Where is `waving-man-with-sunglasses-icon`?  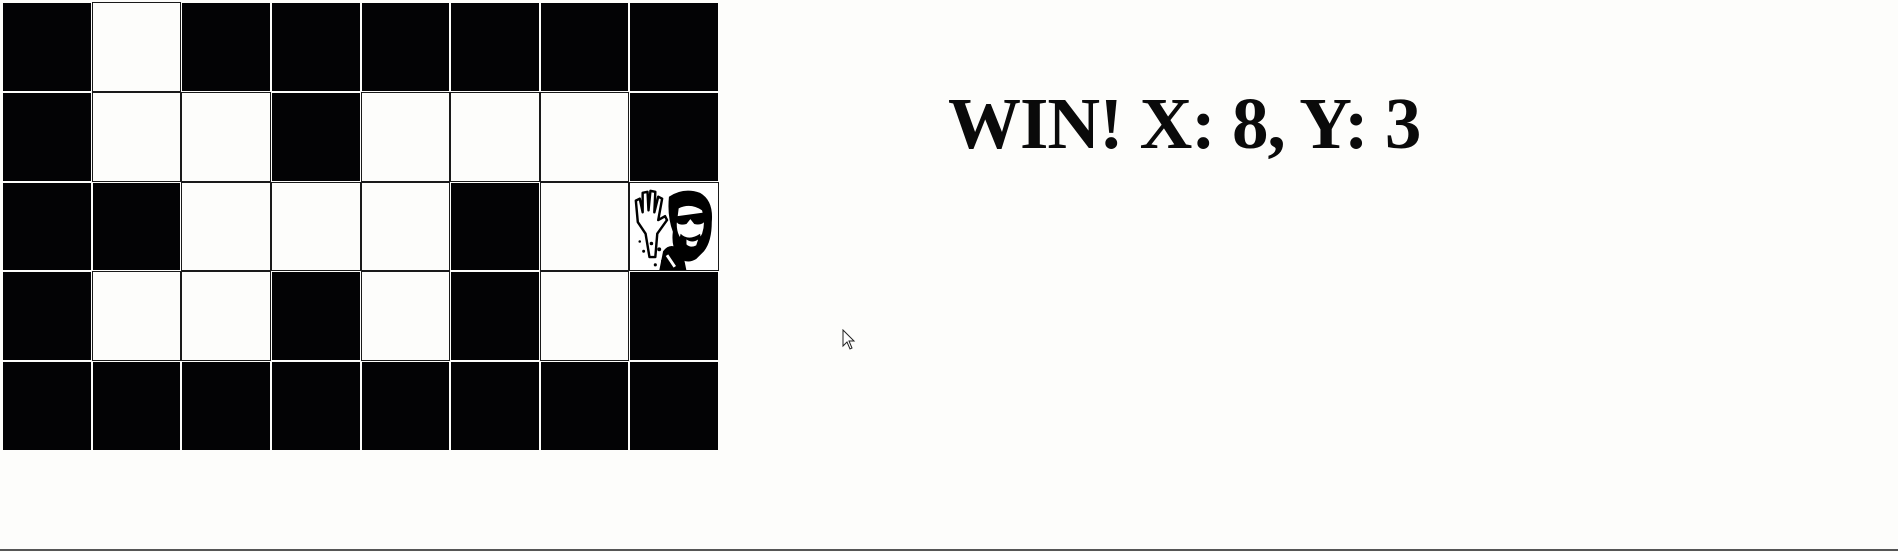
waving-man-with-sunglasses-icon is located at coordinates (674, 226).